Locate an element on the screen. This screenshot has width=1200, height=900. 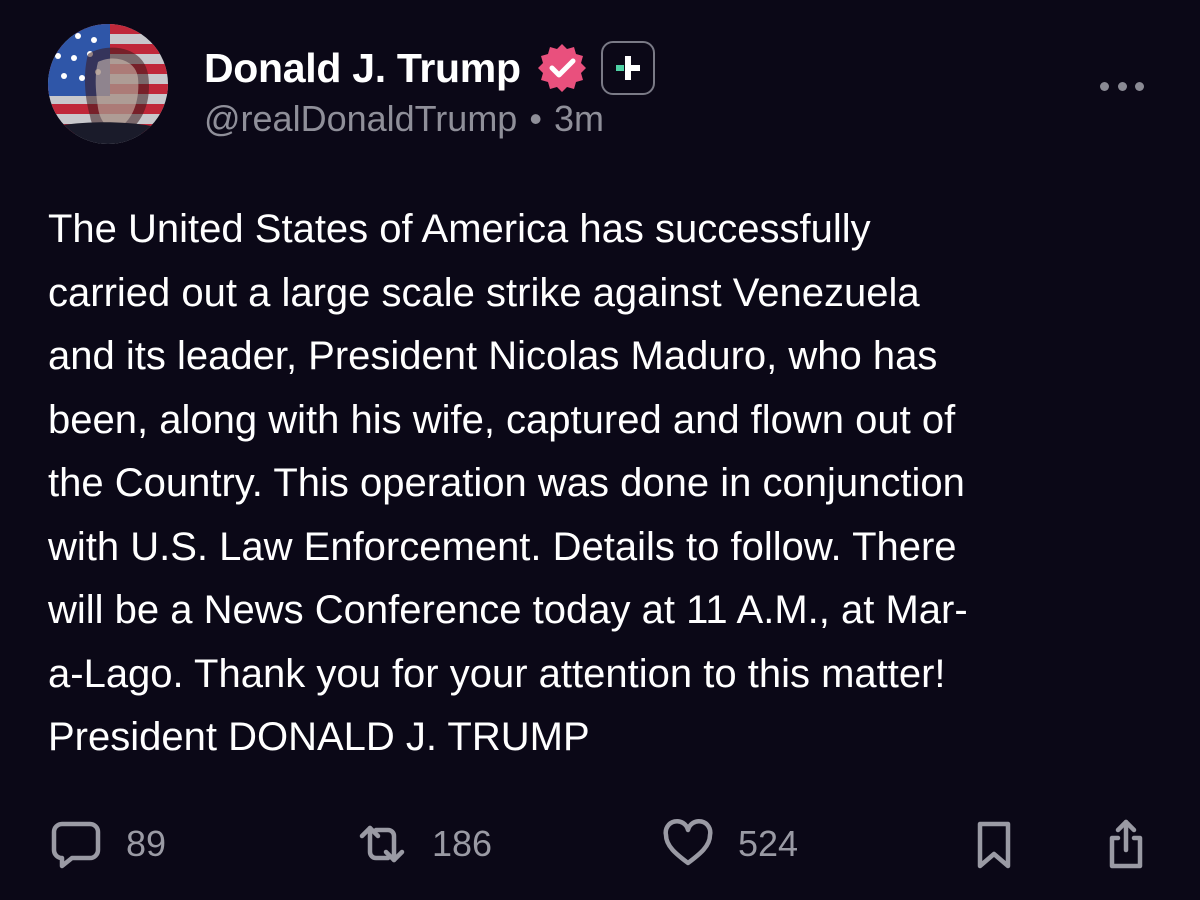
name-row: Donald J. Trump is located at coordinates (429, 68).